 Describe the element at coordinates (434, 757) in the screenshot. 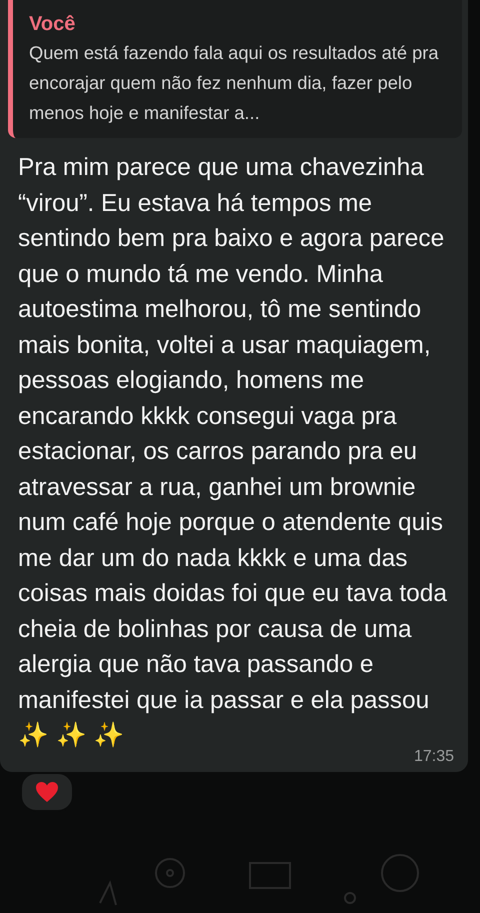

I see `message-time: 17:35` at that location.